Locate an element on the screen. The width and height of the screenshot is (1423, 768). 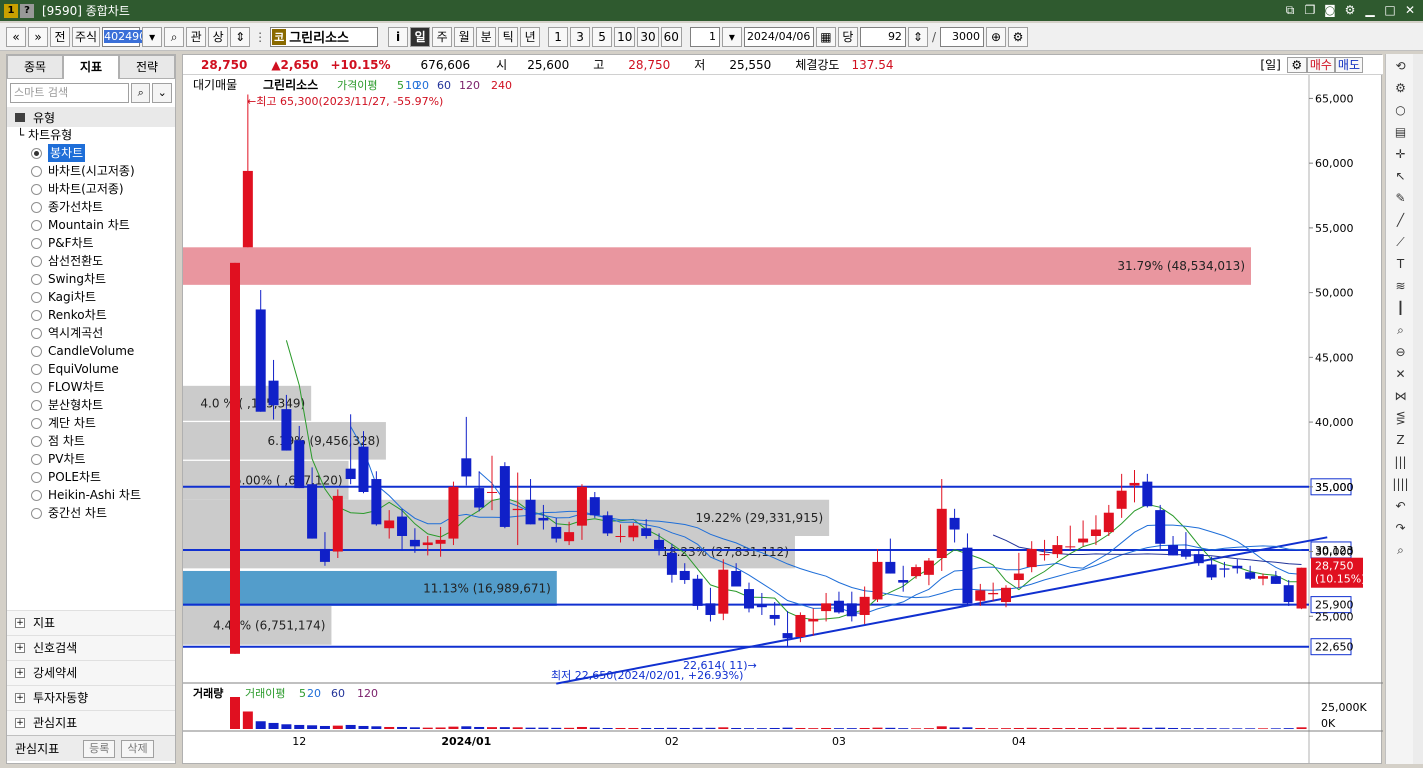
pen-icon: ✎ is located at coordinates (1401, 198).